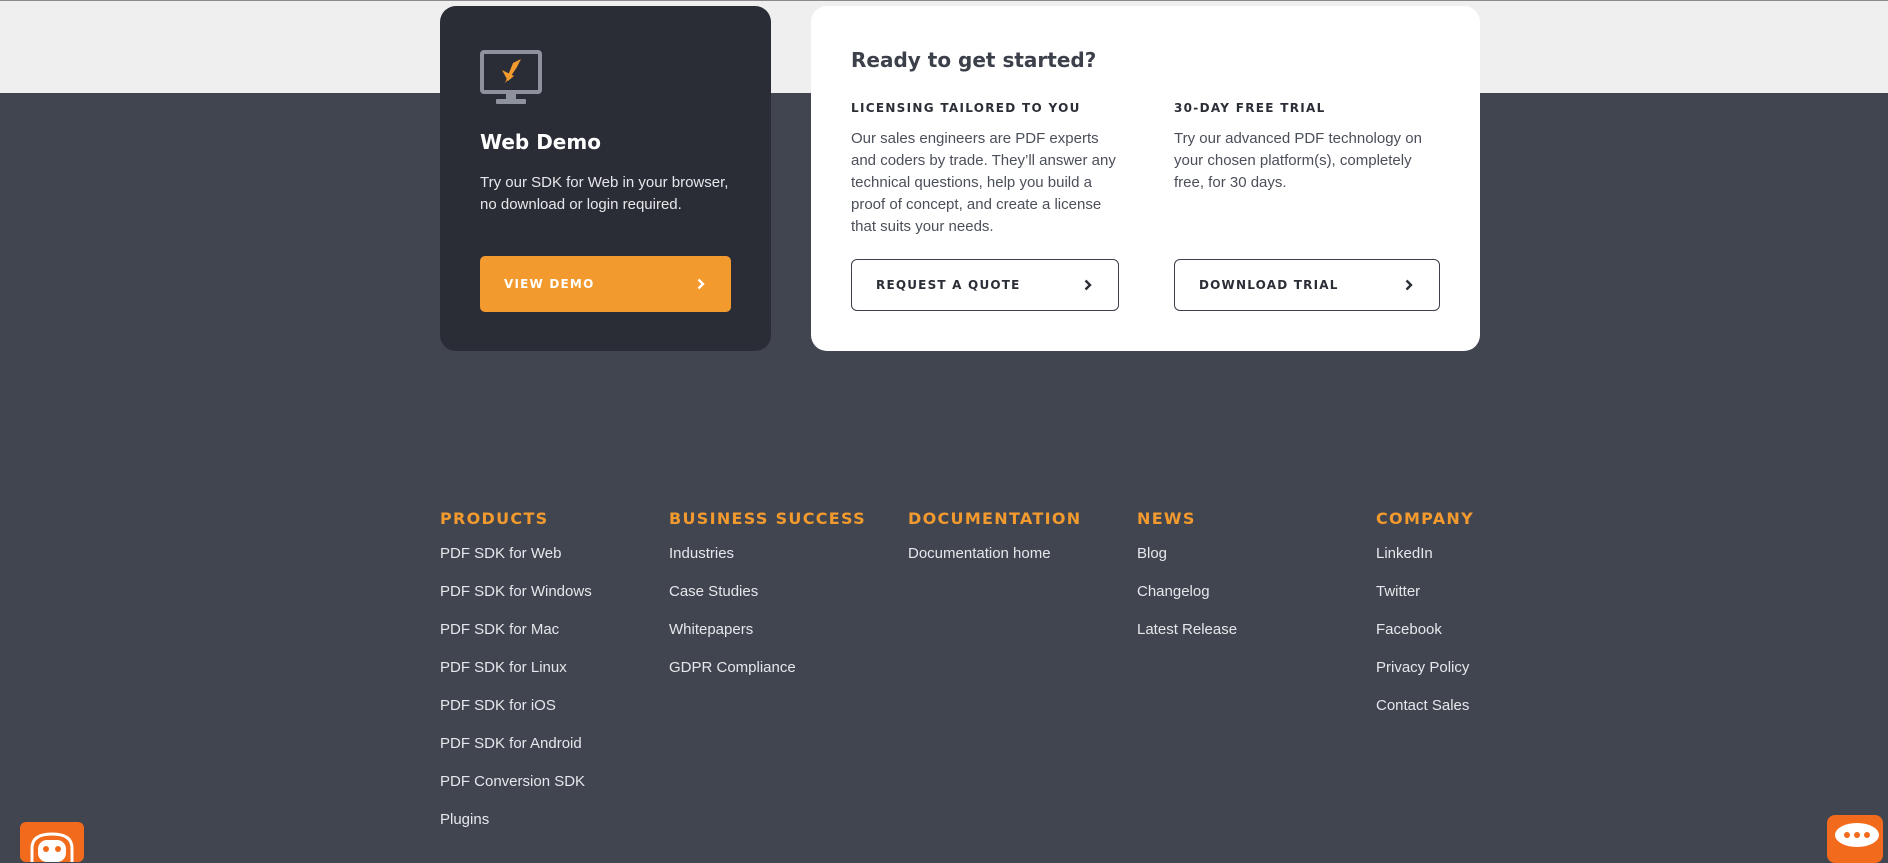 This screenshot has height=863, width=1888. Describe the element at coordinates (966, 108) in the screenshot. I see `licensing-heading: LICENSING TAILORED TO YOU` at that location.